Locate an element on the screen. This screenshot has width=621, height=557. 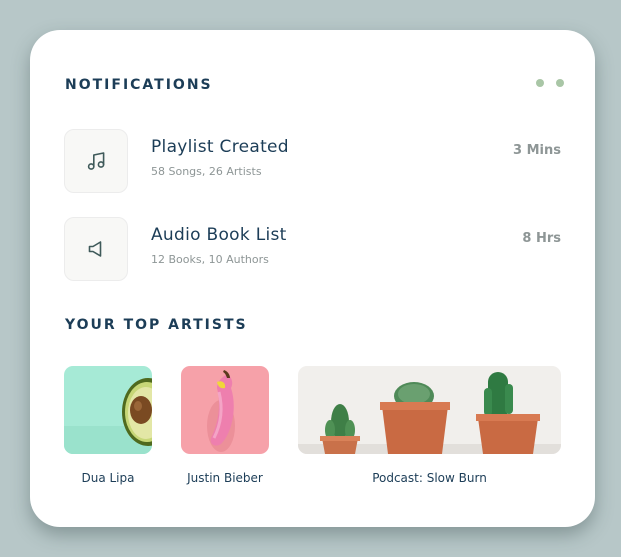
notification-text: Playlist Created 58 Songs, 26 Artists is located at coordinates (220, 157).